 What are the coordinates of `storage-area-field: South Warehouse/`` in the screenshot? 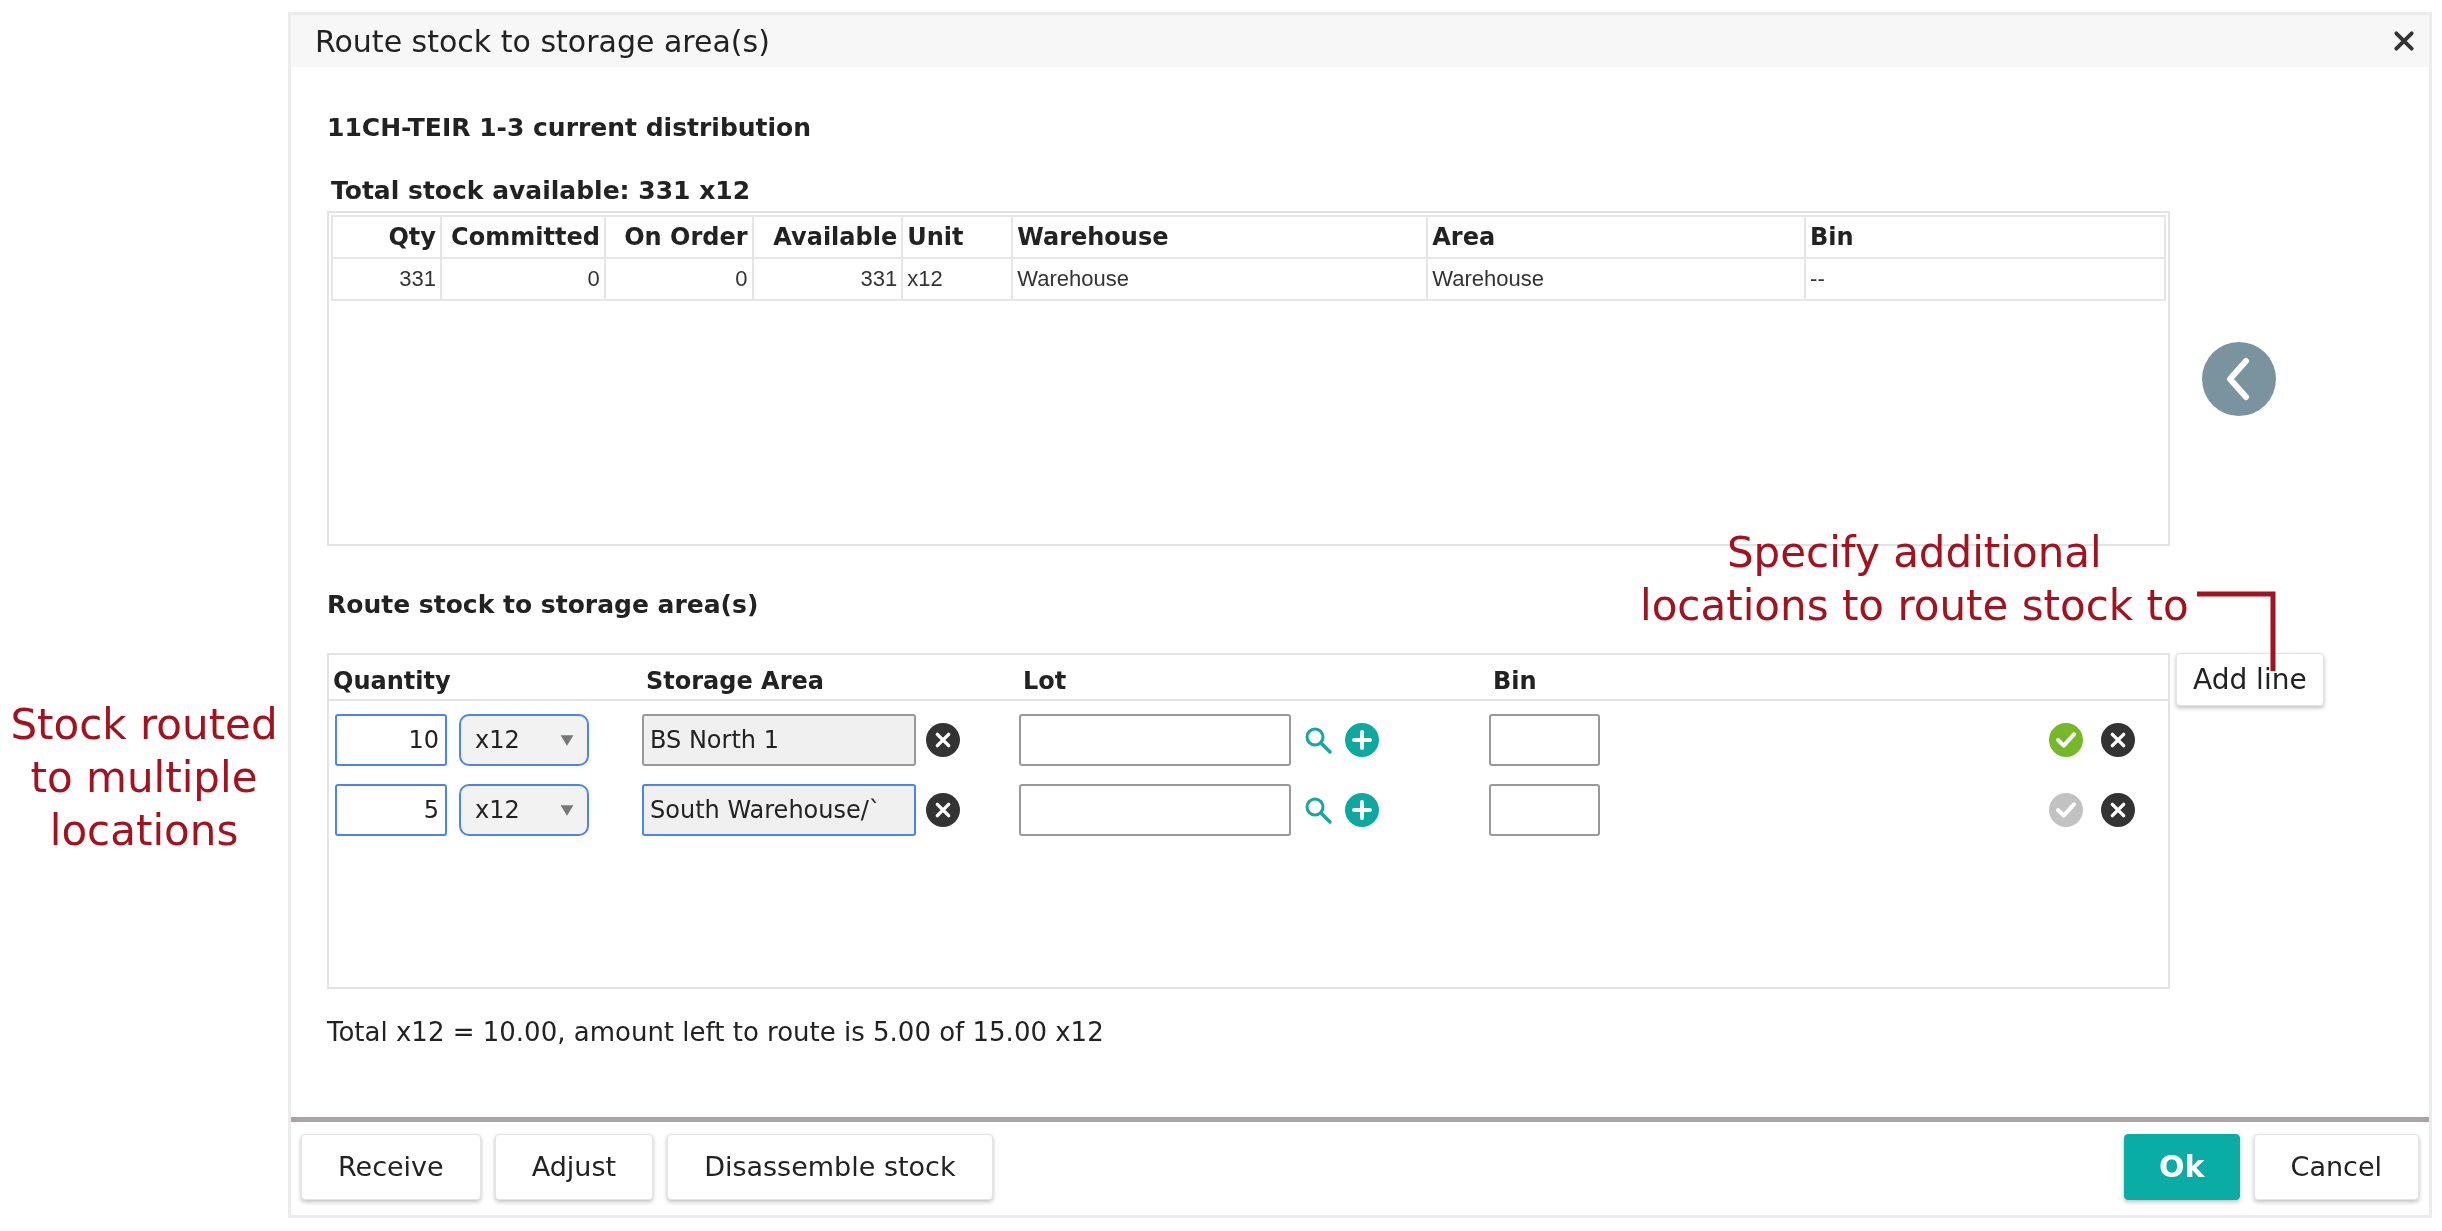 It's located at (779, 810).